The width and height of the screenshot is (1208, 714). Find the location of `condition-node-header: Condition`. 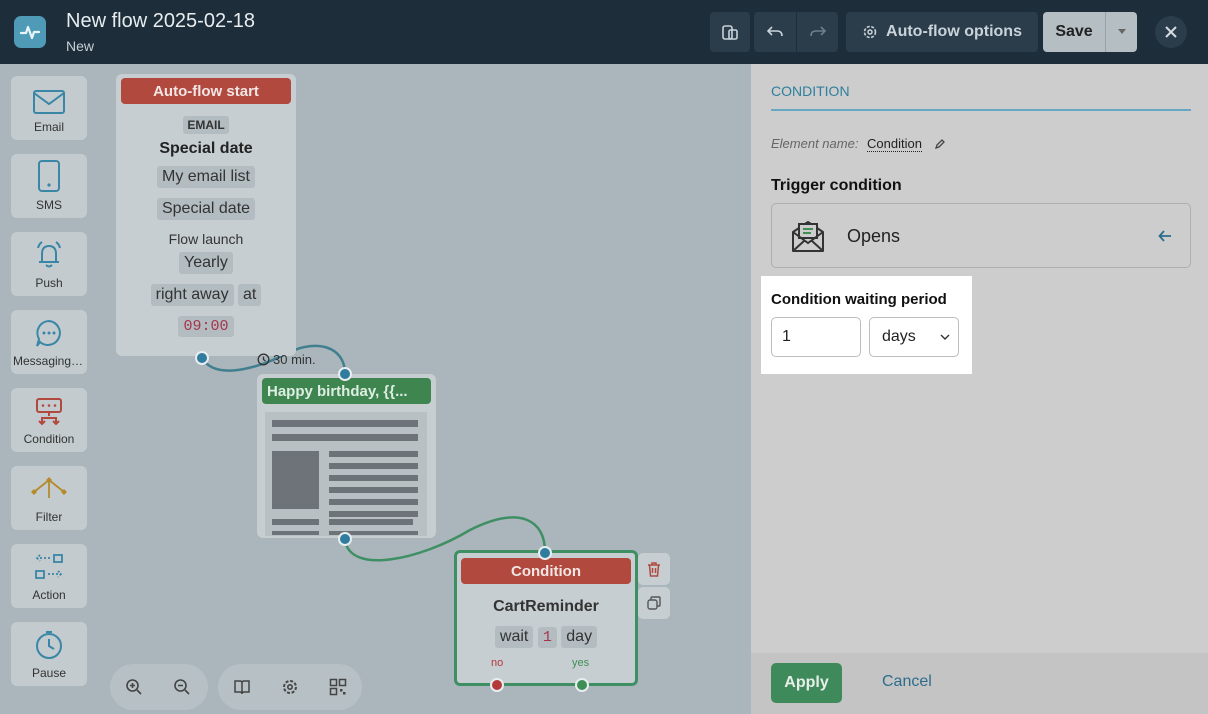

condition-node-header: Condition is located at coordinates (546, 571).